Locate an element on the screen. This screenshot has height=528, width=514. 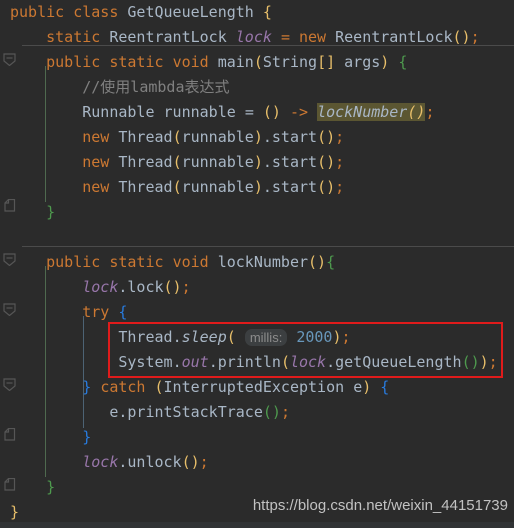
type-runnable: Runnable is located at coordinates (118, 112).